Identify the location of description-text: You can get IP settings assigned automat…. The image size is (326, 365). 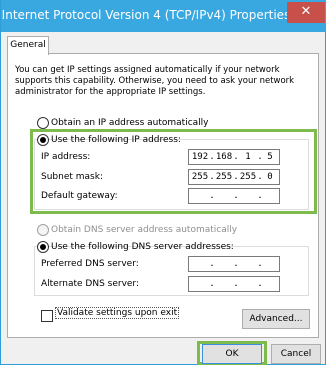
(155, 81).